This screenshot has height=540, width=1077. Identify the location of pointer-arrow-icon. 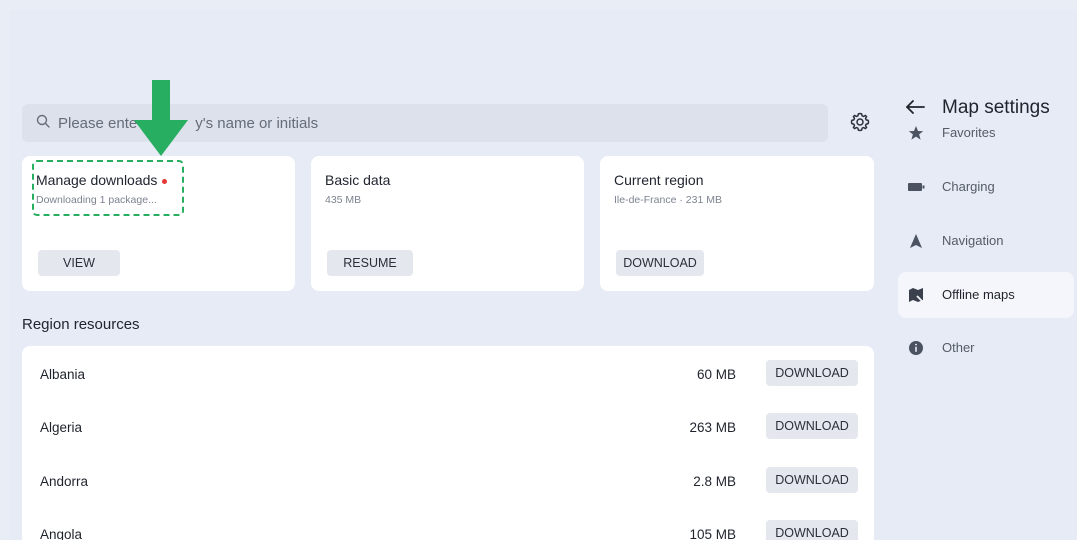
(161, 119).